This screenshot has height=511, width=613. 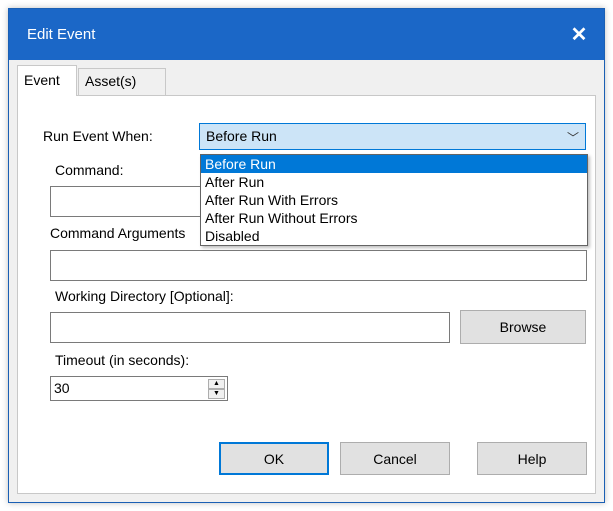 I want to click on tab-event: Event, so click(x=47, y=80).